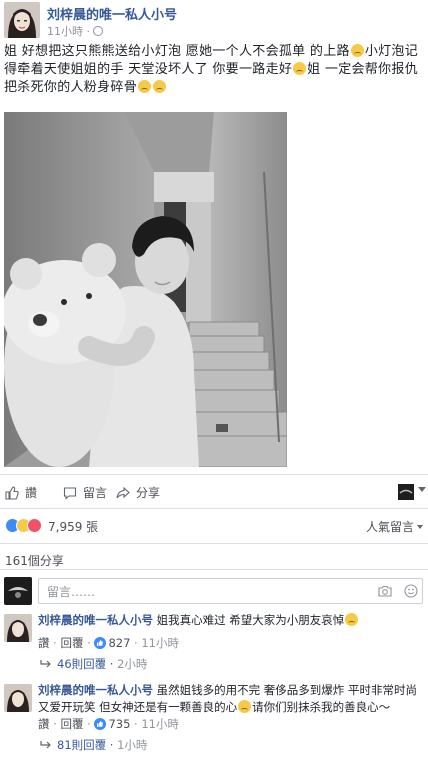 The width and height of the screenshot is (428, 757). I want to click on share-label: 分享, so click(148, 493).